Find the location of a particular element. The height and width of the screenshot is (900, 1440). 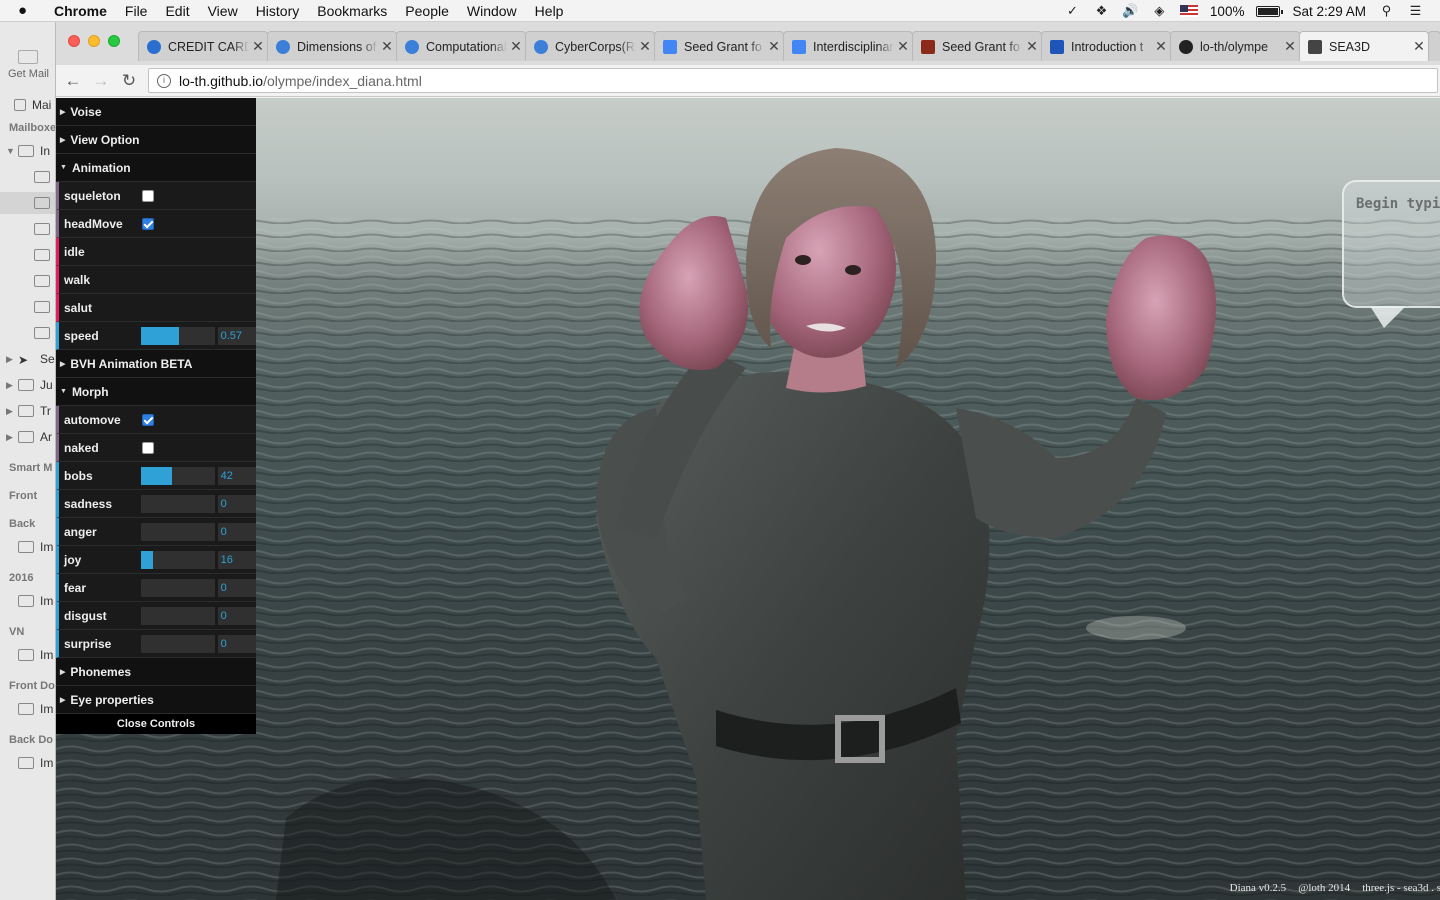

clock: Sat 2:29 AM is located at coordinates (1329, 11).